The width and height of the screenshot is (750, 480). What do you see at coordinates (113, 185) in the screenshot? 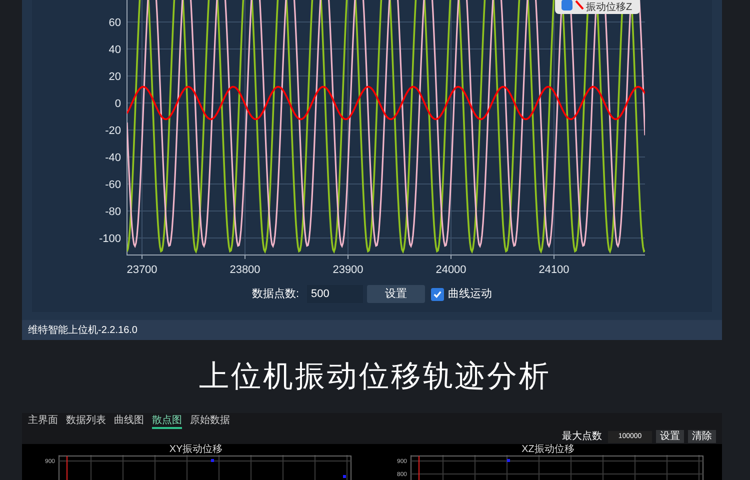
I see `axis-tick-label: -60` at bounding box center [113, 185].